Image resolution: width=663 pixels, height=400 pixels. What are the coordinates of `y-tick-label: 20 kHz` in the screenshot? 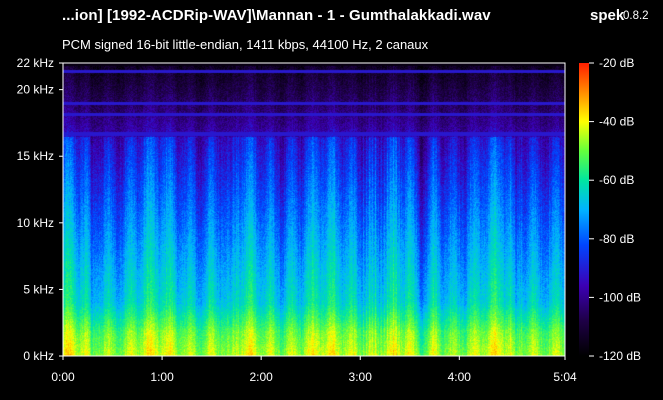 It's located at (35, 90).